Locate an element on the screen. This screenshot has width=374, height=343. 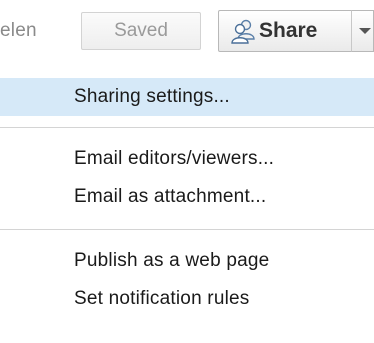
share-button-label: Share is located at coordinates (288, 30).